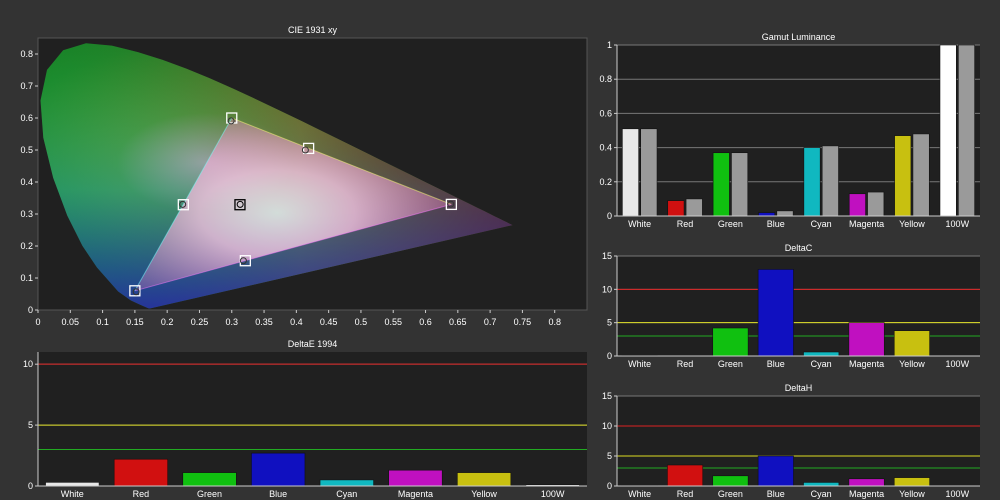 The image size is (1000, 500). What do you see at coordinates (821, 224) in the screenshot?
I see `gamut-luminance-category-label: Cyan` at bounding box center [821, 224].